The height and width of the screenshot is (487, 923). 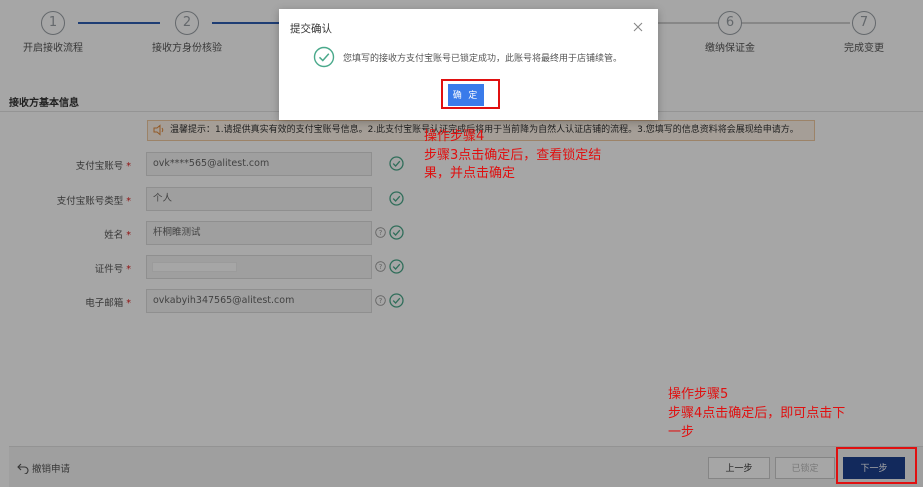 What do you see at coordinates (311, 29) in the screenshot?
I see `dialog-title: 提交确认` at bounding box center [311, 29].